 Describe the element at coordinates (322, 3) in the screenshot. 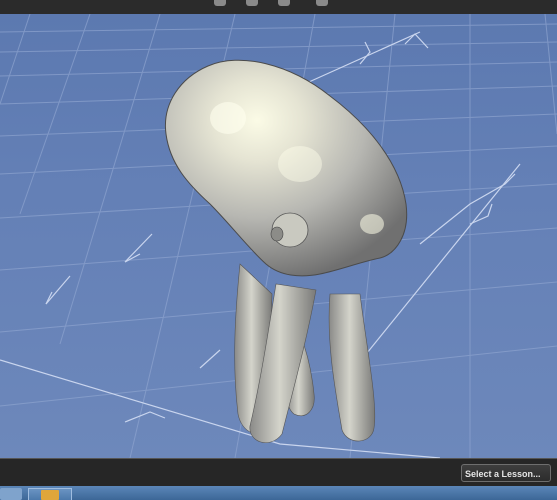

I see `frame-icon` at that location.